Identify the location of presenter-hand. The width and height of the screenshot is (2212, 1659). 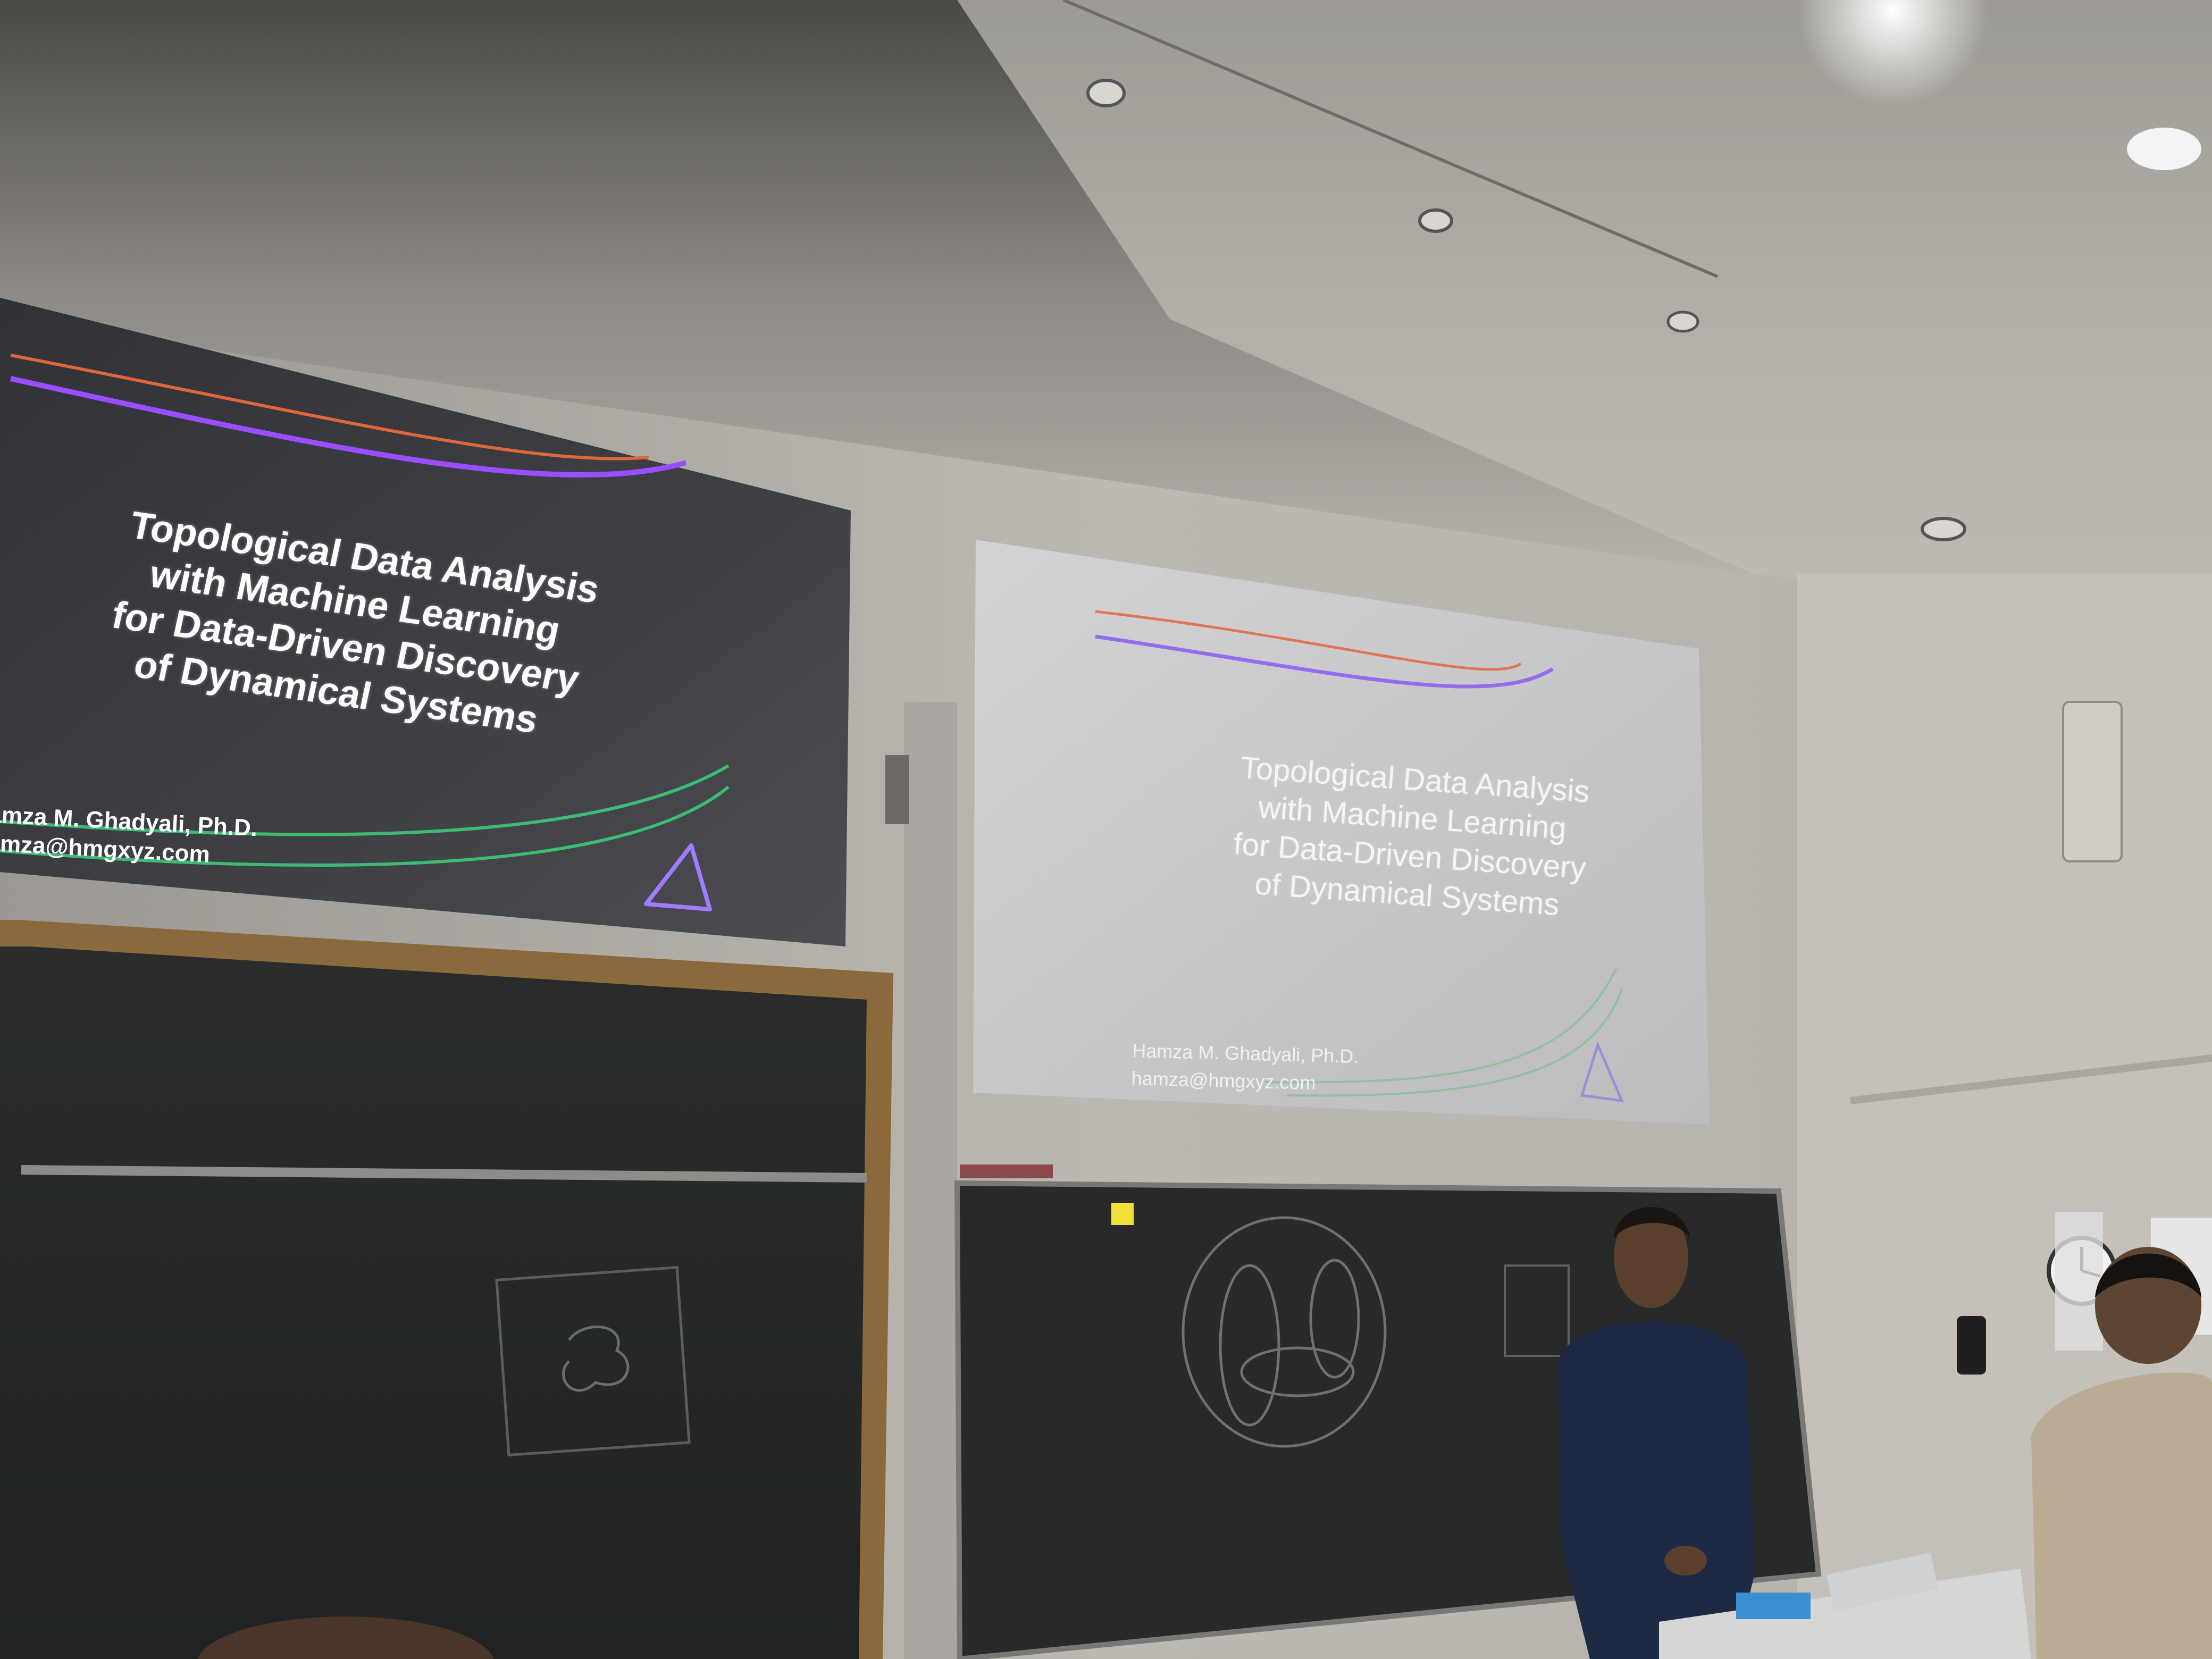
(1685, 1561).